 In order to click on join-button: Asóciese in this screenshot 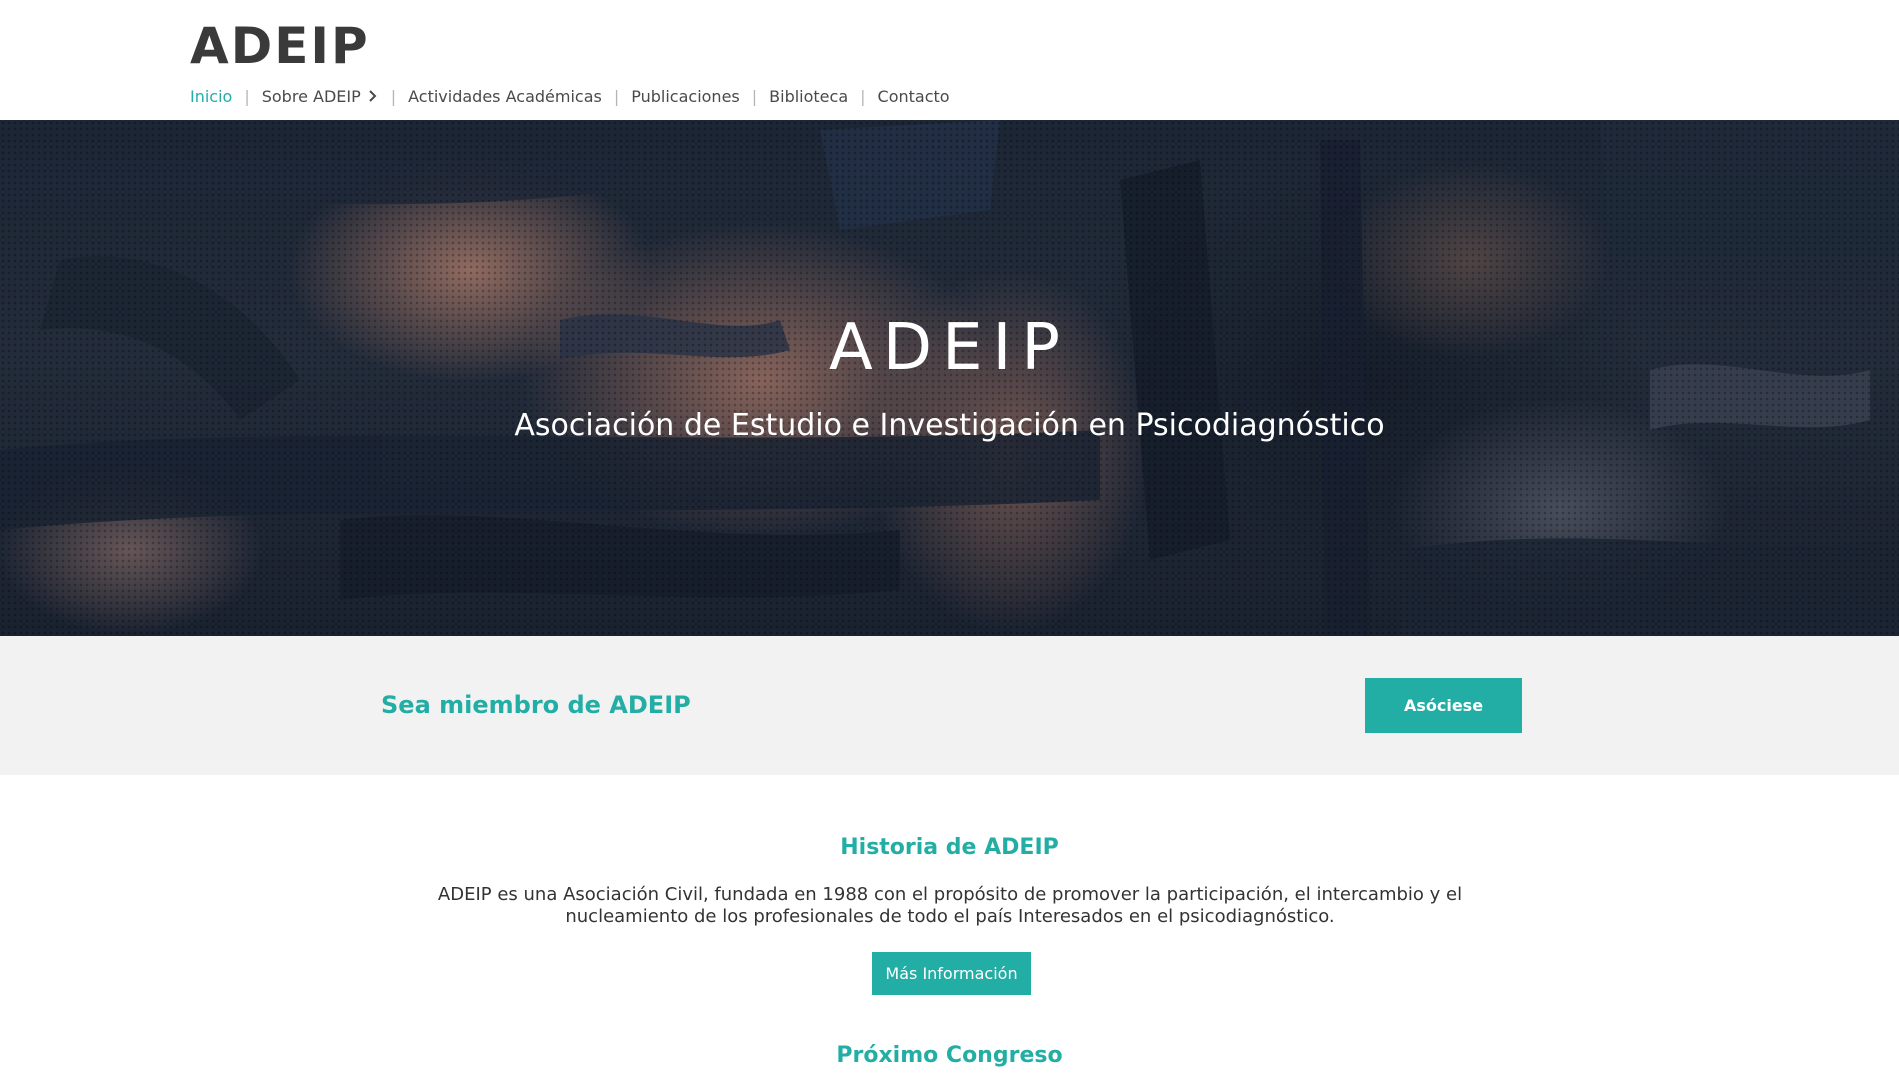, I will do `click(1443, 705)`.